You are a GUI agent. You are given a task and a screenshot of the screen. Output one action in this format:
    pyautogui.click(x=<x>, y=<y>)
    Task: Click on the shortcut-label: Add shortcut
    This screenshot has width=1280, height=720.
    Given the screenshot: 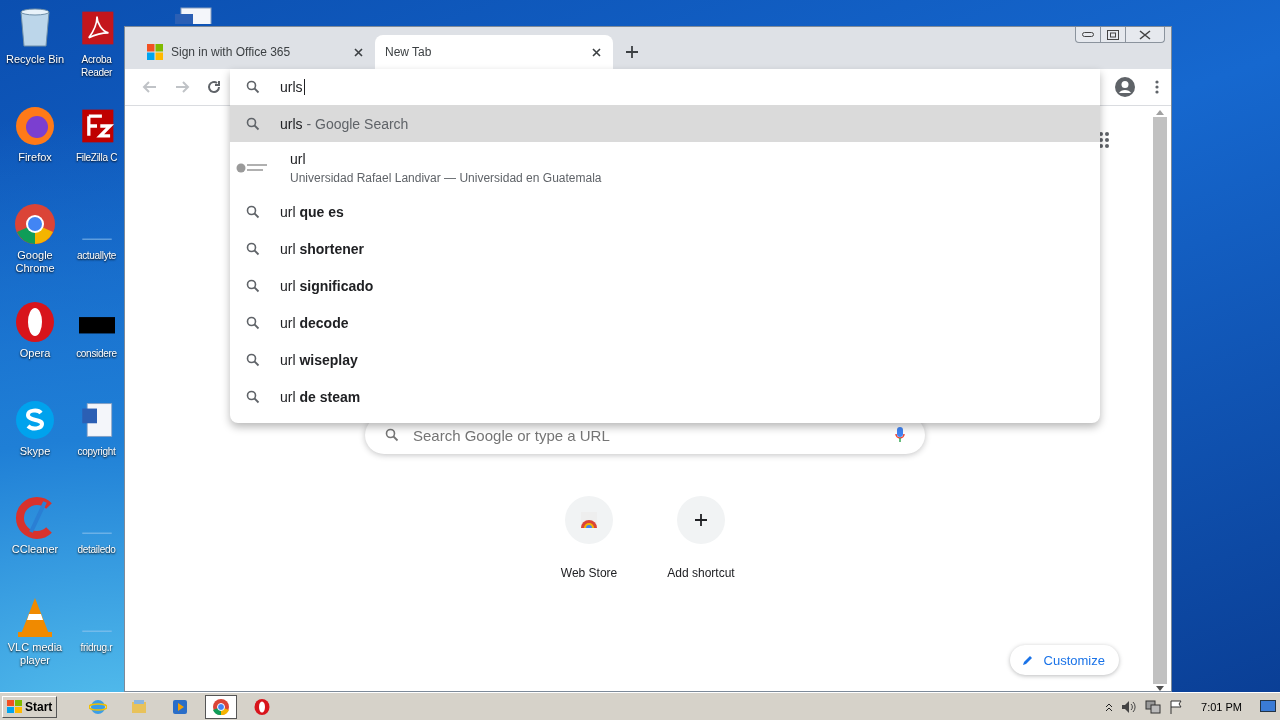 What is the action you would take?
    pyautogui.click(x=701, y=573)
    